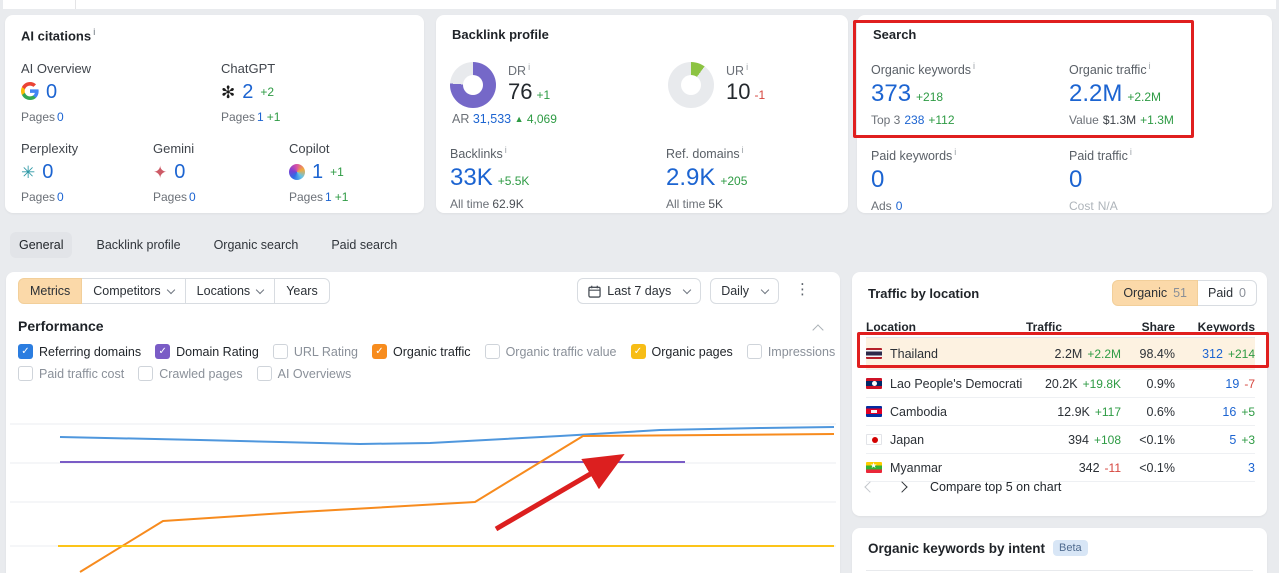 The image size is (1279, 573). I want to click on metric-toggle-domain-rating: ✓ Domain Rating, so click(207, 351).